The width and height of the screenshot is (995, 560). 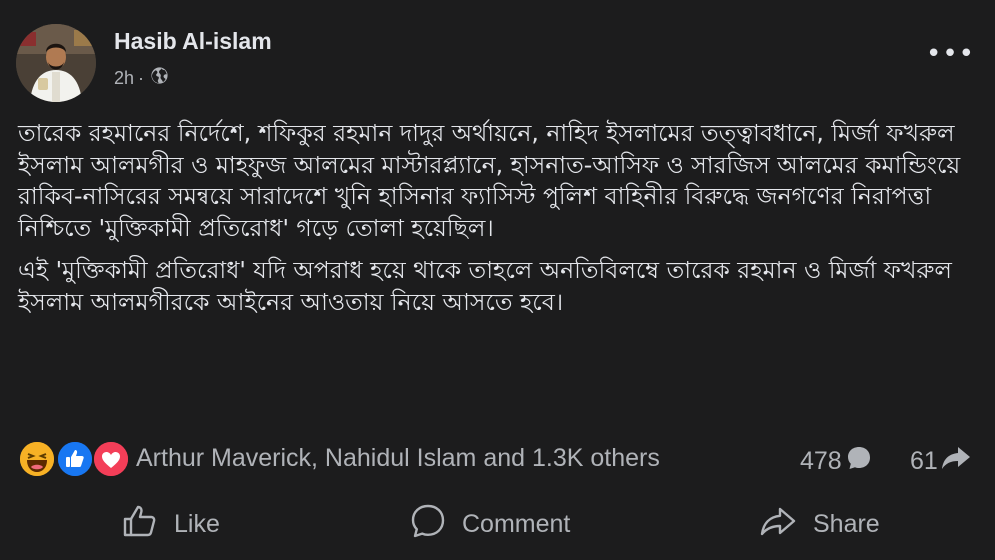 I want to click on comment-count: 478, so click(x=837, y=461).